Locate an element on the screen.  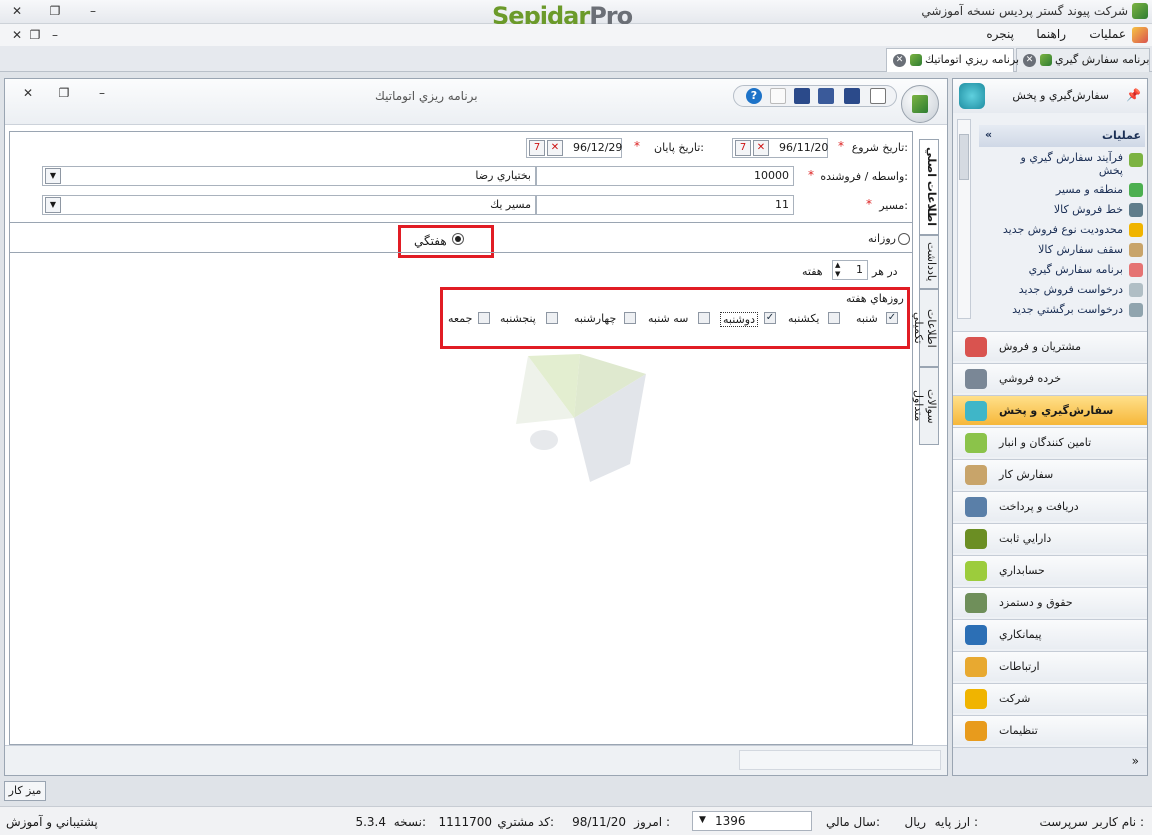
op-item: درخواست برگشتي جديد is located at coordinates (1043, 309).